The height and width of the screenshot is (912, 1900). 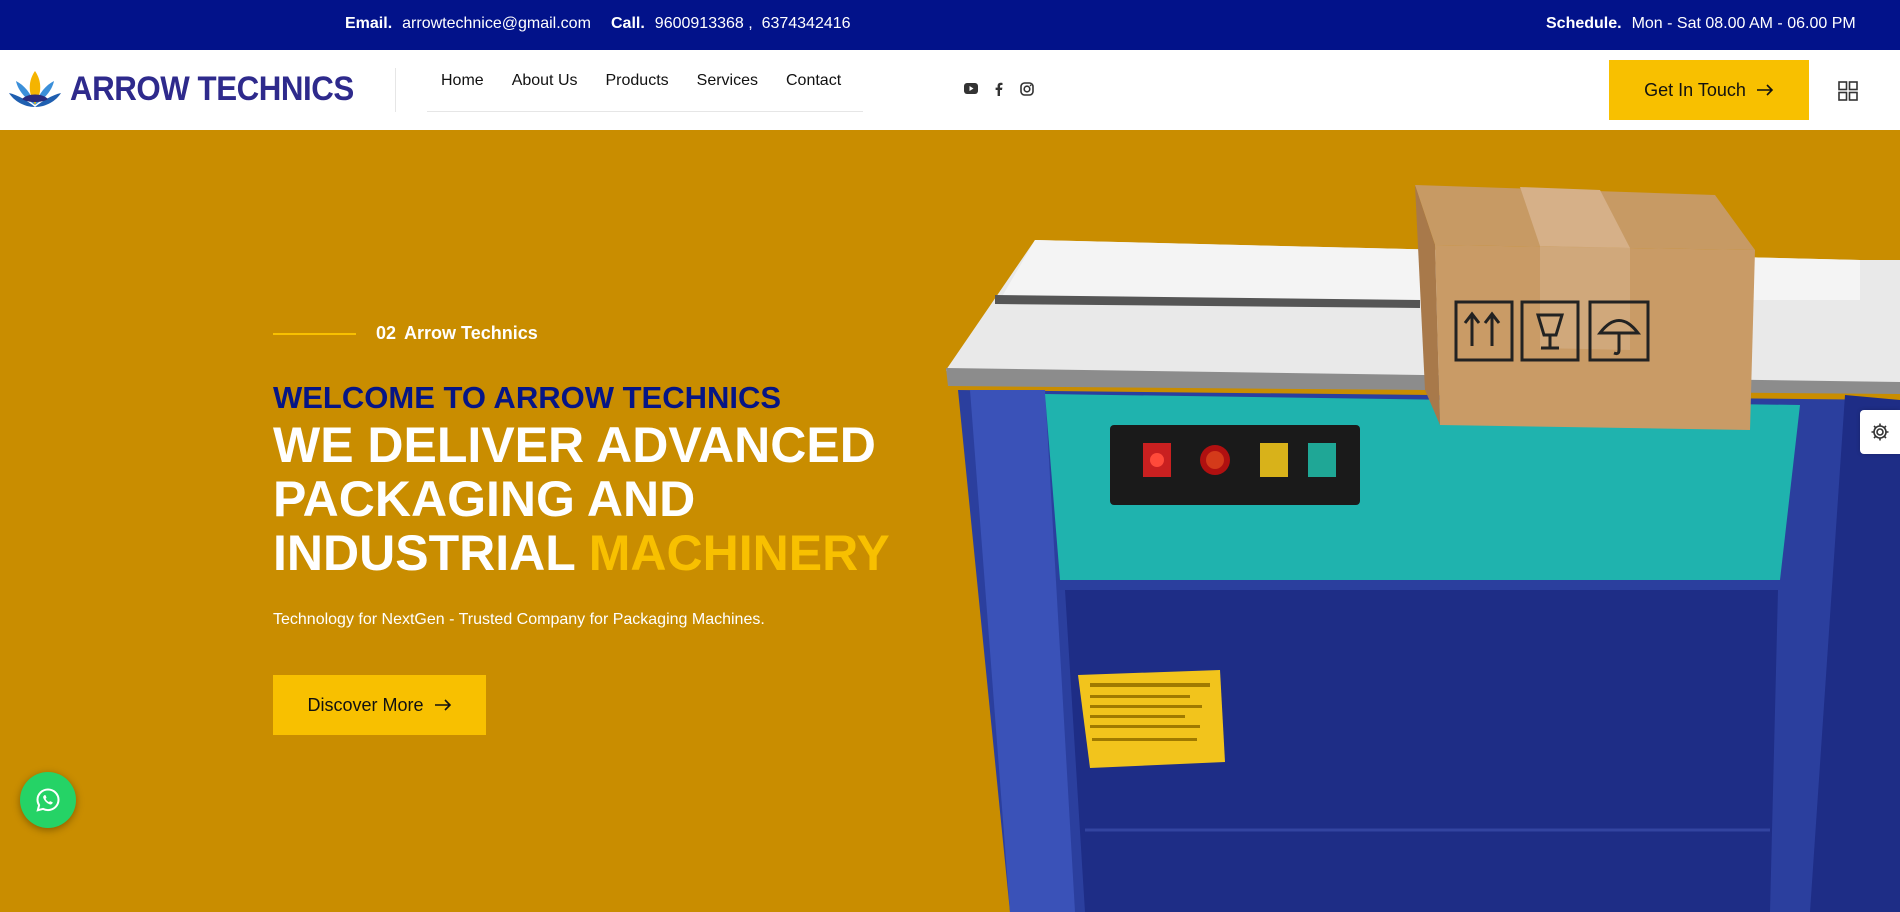 I want to click on call-label: Call., so click(x=628, y=23).